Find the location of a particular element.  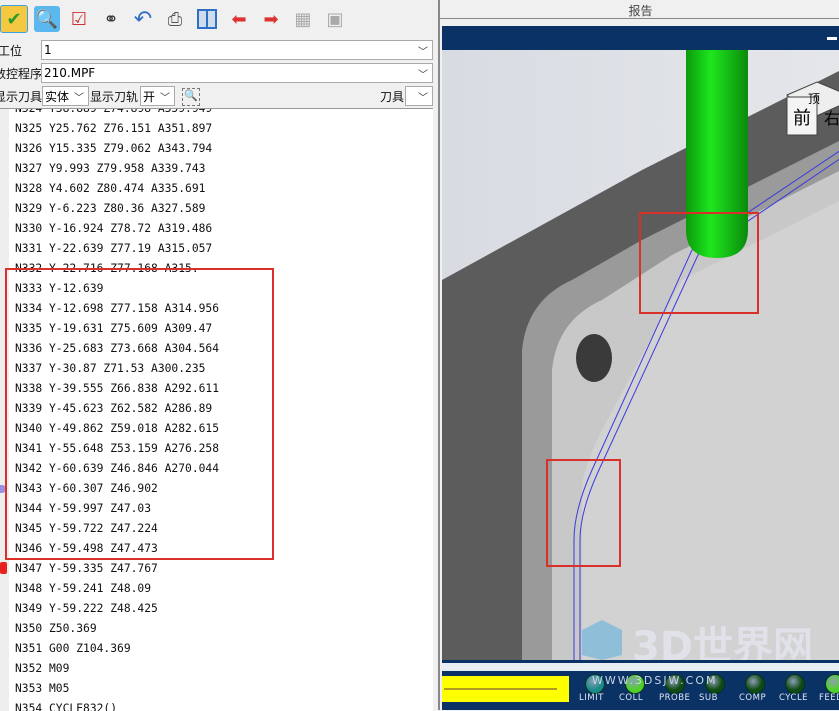

indicator-comp-icon is located at coordinates (755, 684).